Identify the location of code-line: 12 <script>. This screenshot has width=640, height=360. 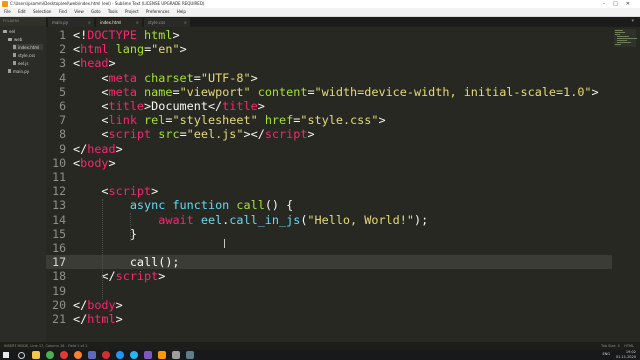
(329, 191).